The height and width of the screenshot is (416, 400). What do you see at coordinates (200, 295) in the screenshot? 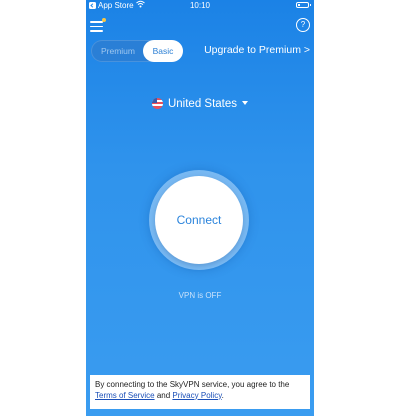
I see `vpn-status-text: VPN is OFF` at bounding box center [200, 295].